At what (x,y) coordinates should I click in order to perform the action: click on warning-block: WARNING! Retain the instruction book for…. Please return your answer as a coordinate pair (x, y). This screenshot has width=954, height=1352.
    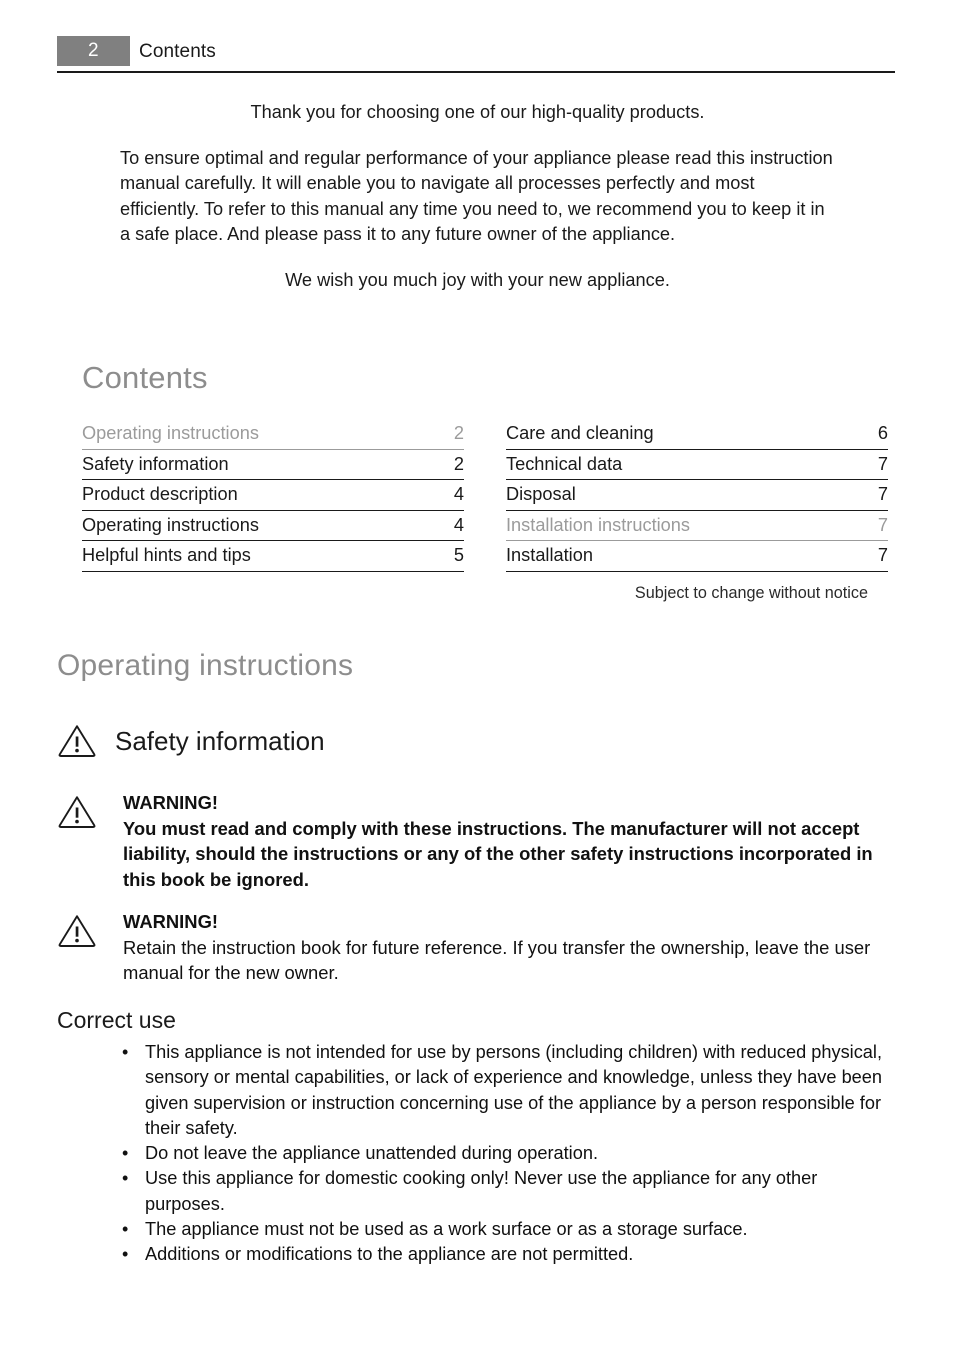
    Looking at the image, I should click on (477, 947).